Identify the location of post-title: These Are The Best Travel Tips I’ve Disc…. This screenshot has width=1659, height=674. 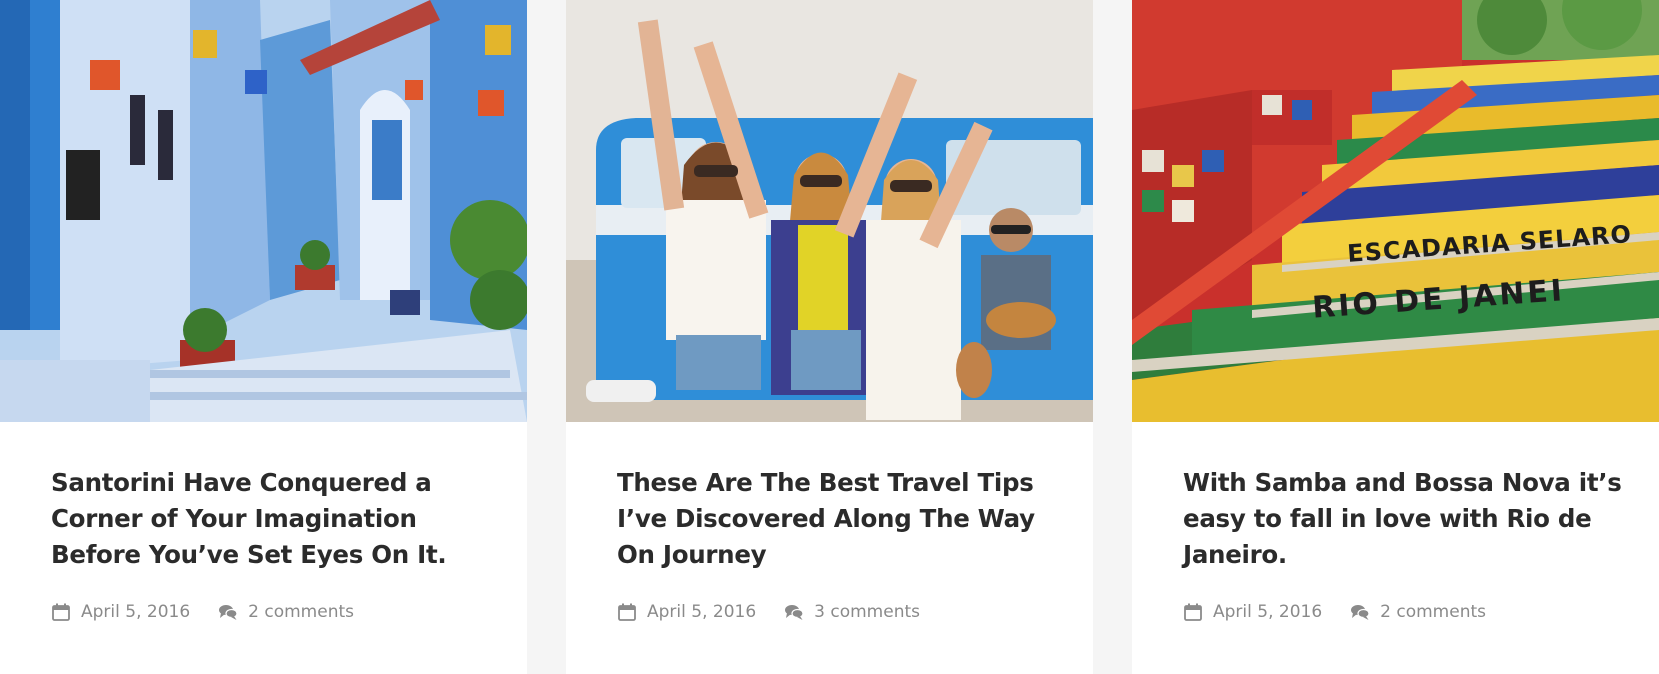
(842, 519).